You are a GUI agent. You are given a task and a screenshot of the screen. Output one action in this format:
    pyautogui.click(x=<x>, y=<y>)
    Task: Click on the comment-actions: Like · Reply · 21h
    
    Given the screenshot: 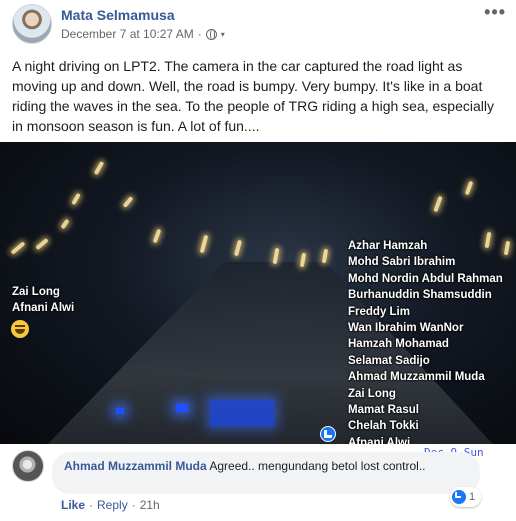 What is the action you would take?
    pyautogui.click(x=110, y=505)
    